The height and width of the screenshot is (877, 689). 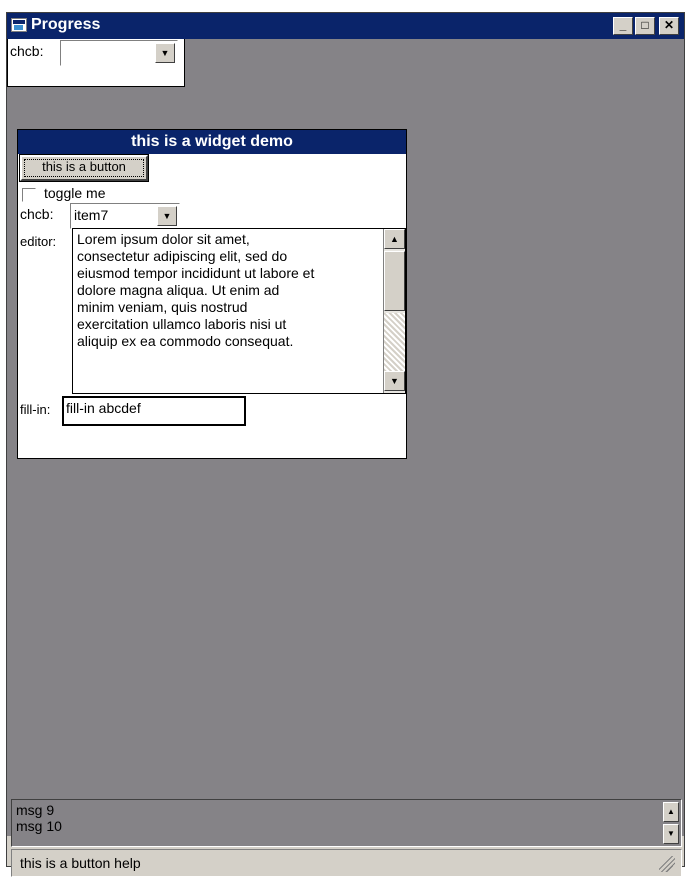 What do you see at coordinates (29, 195) in the screenshot?
I see `toggle-checkbox` at bounding box center [29, 195].